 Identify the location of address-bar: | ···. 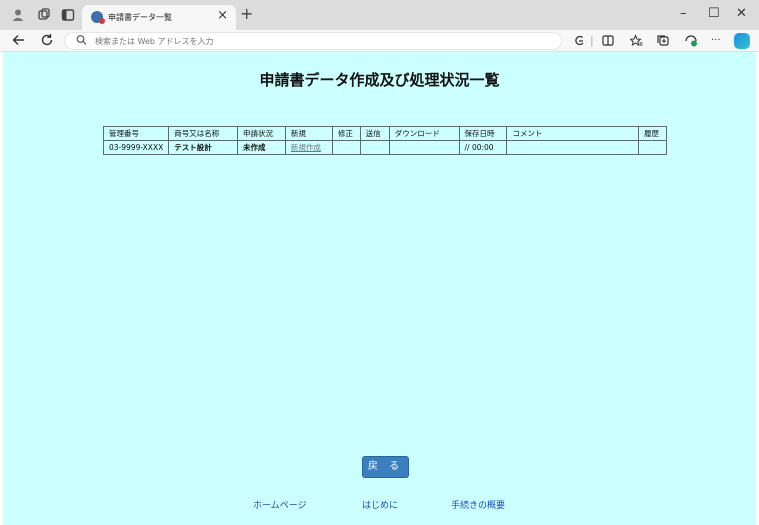
(379, 41).